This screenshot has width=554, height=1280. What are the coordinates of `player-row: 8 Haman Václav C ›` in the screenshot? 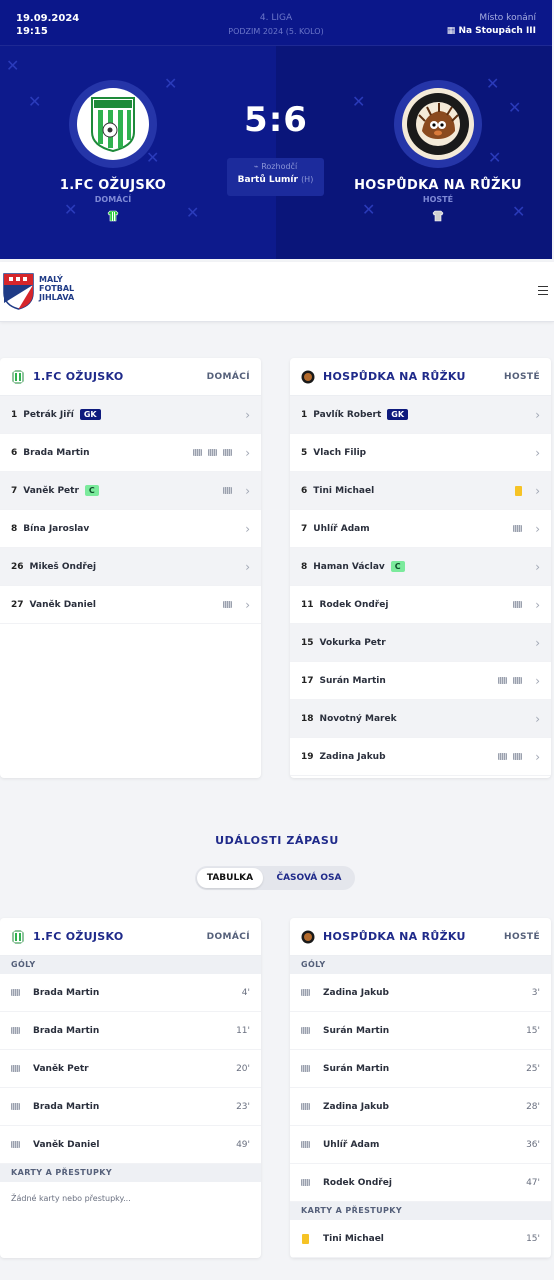 It's located at (420, 567).